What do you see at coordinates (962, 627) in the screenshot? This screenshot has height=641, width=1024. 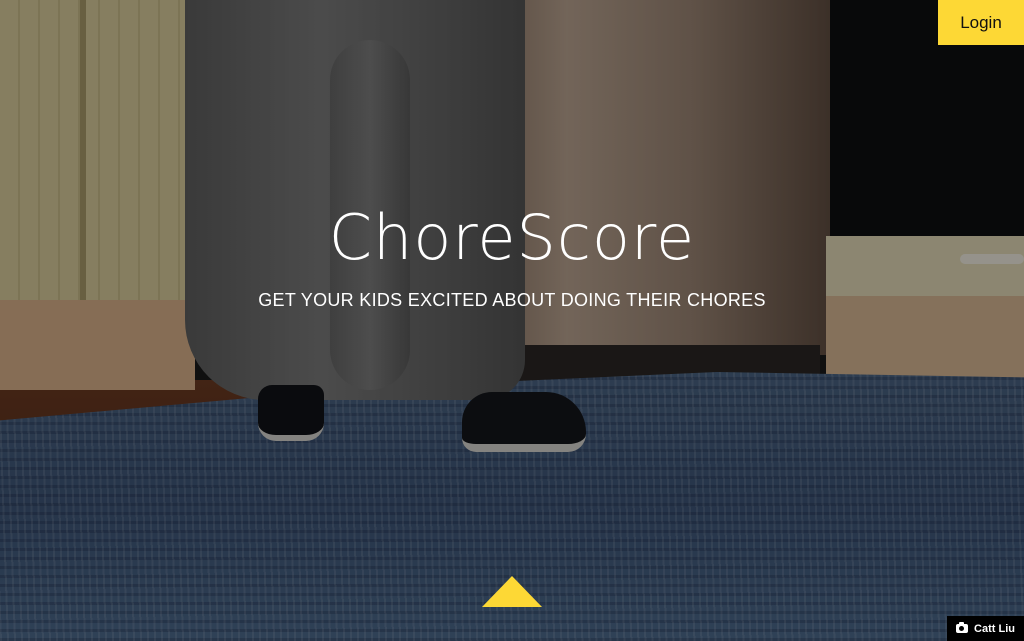 I see `camera-icon` at bounding box center [962, 627].